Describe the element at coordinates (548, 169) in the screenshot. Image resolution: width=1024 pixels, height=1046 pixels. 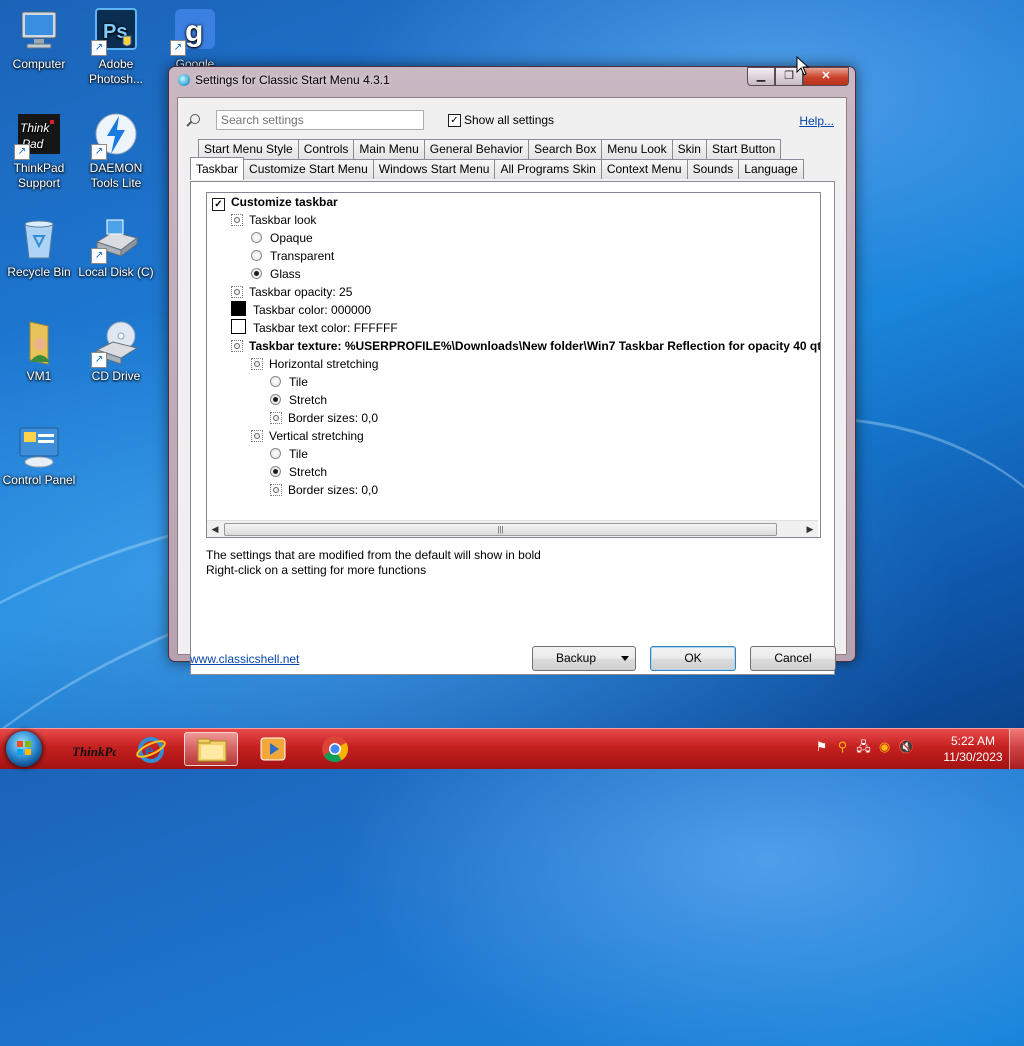
I see `tab-all-programs-skin: All Programs Skin` at that location.